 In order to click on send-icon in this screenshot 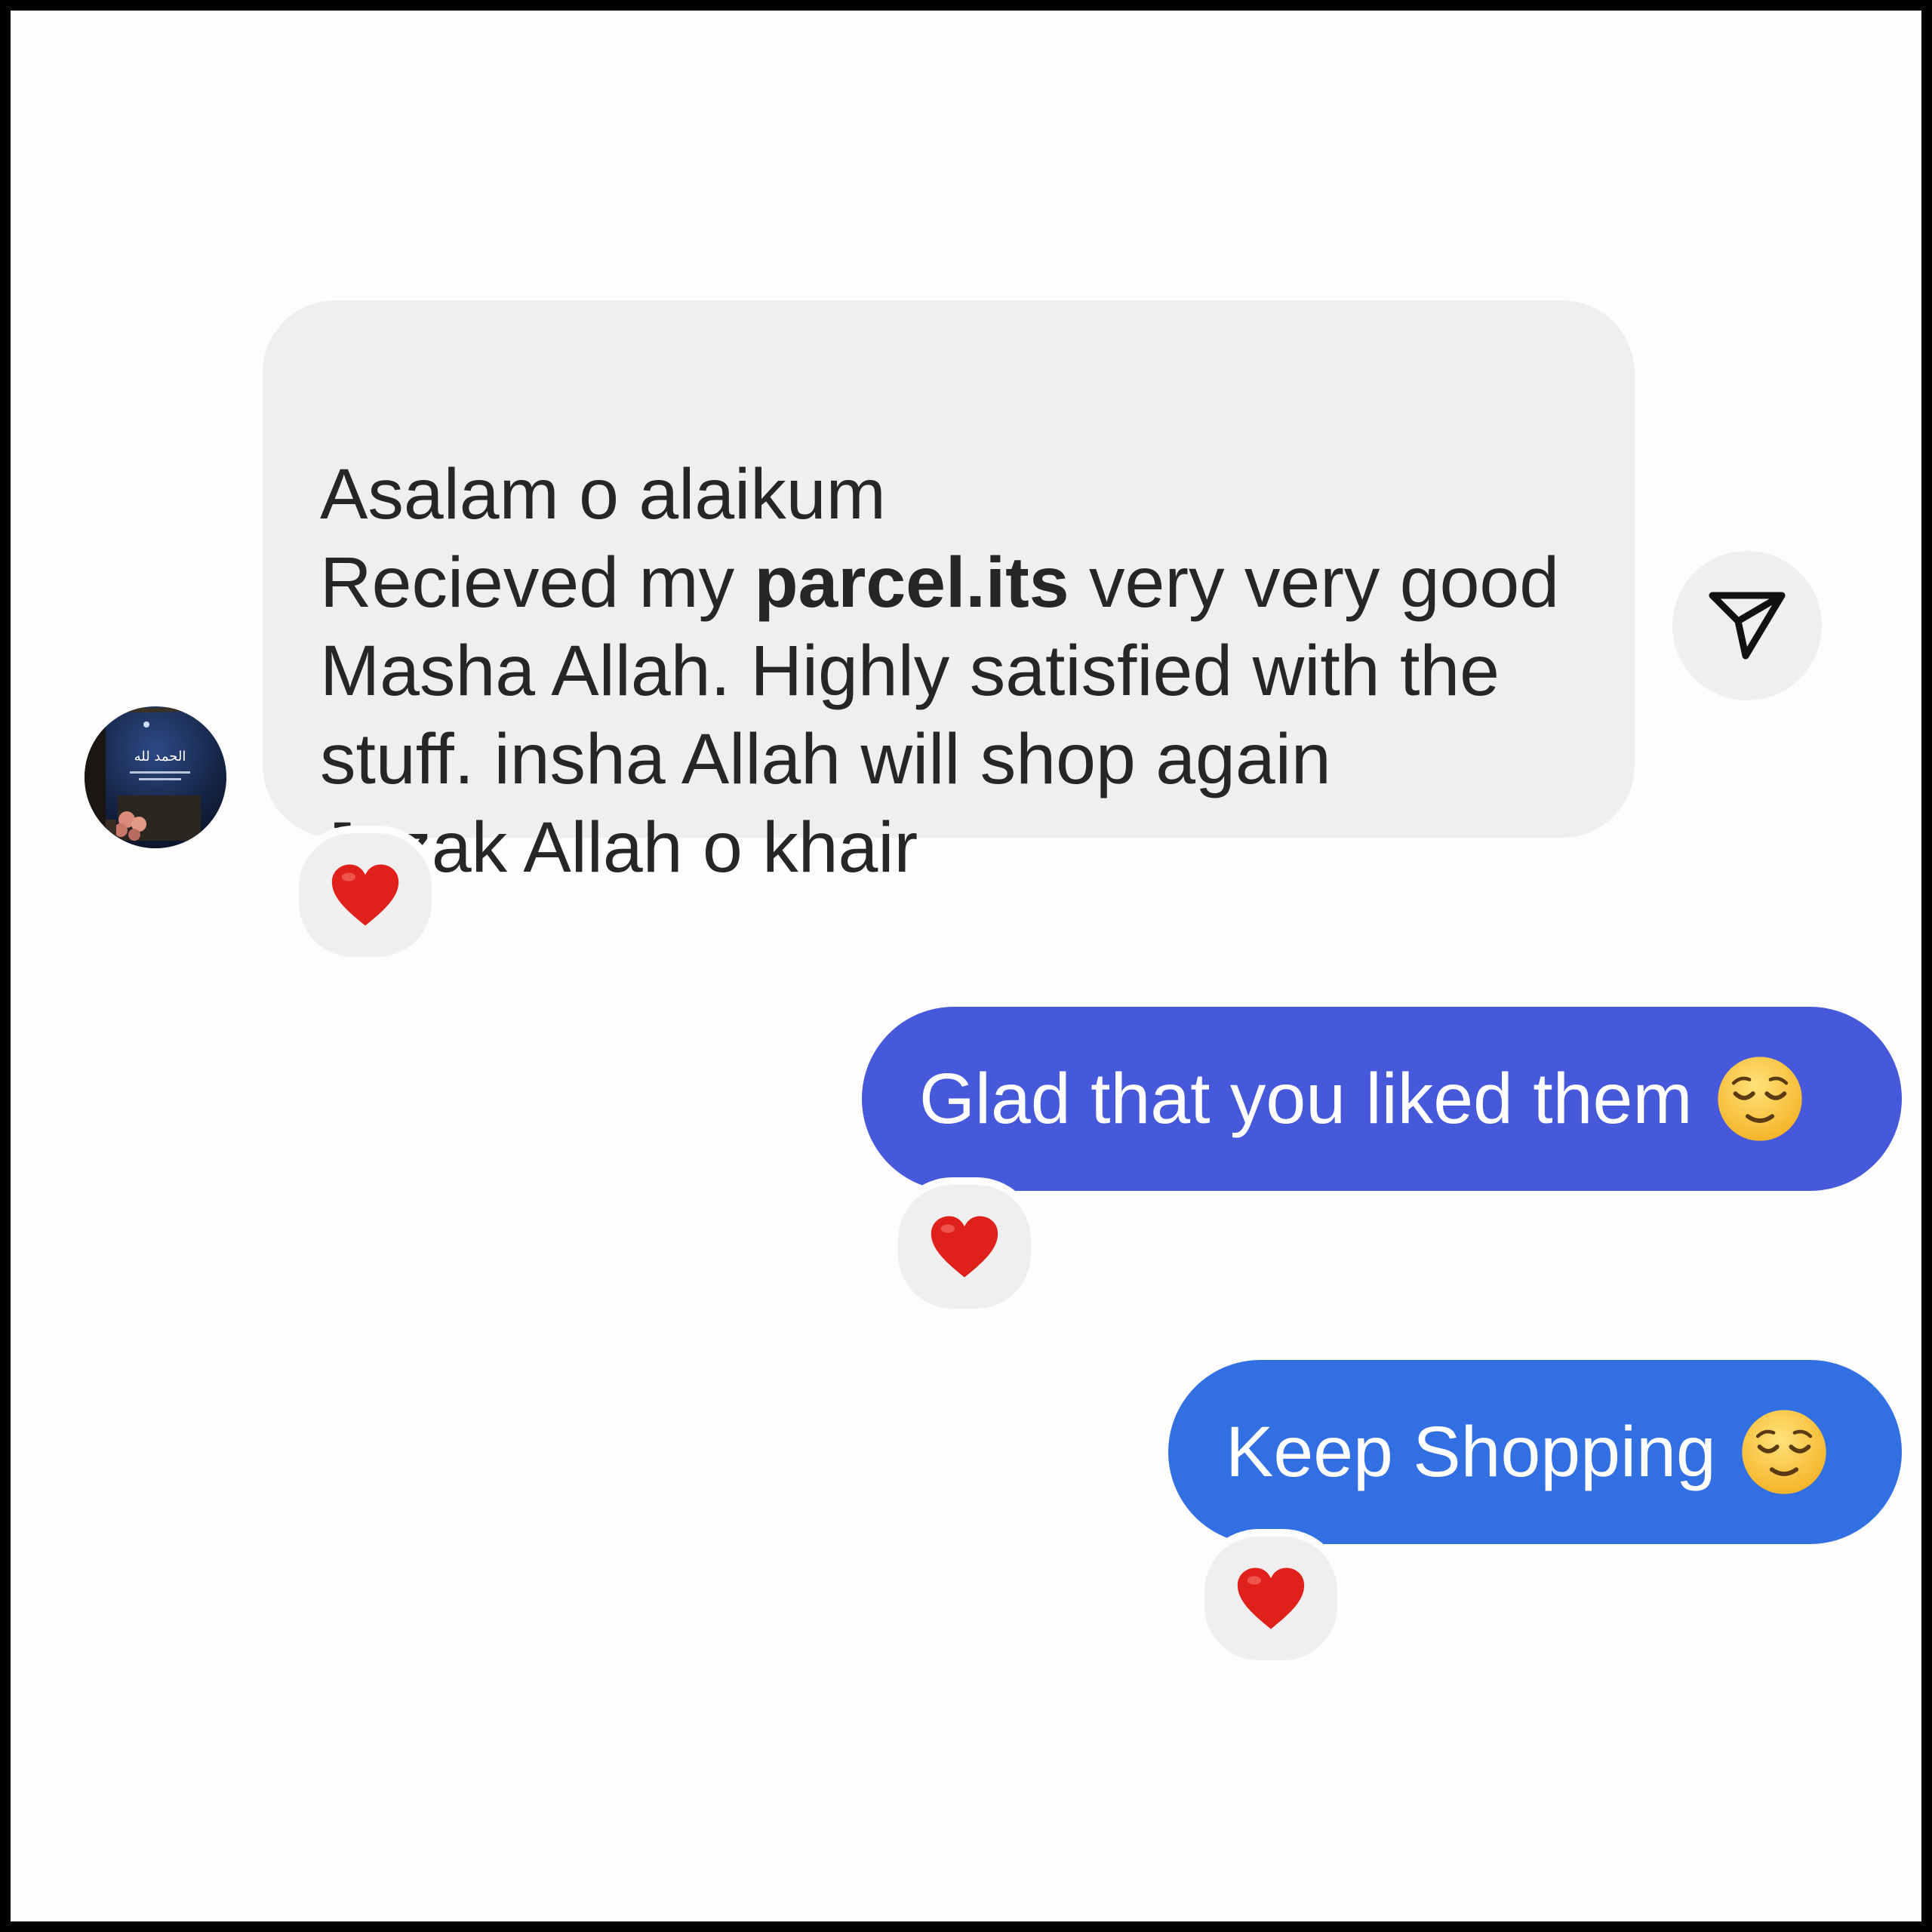, I will do `click(1747, 626)`.